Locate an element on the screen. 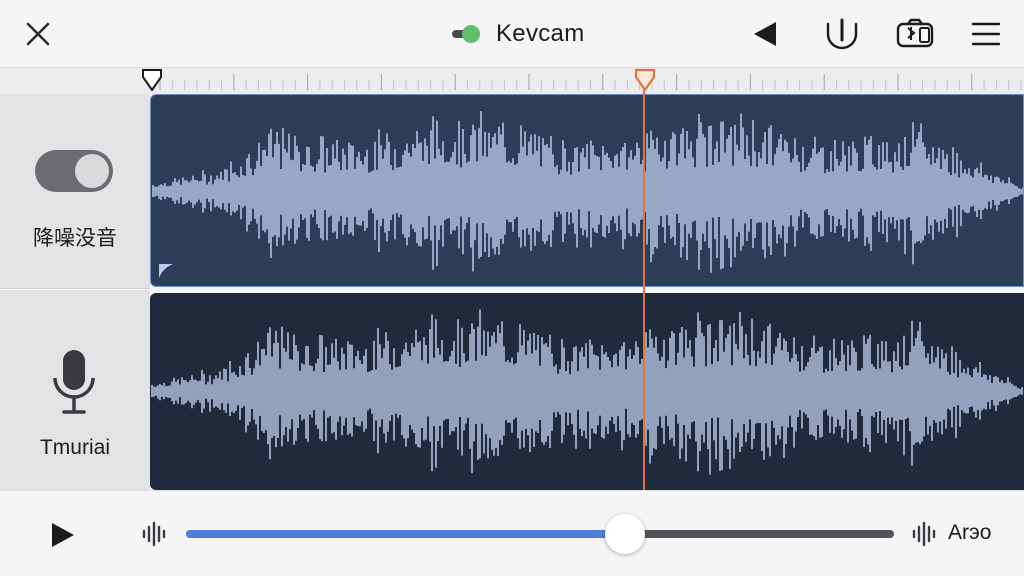  microphone-icon is located at coordinates (74, 384).